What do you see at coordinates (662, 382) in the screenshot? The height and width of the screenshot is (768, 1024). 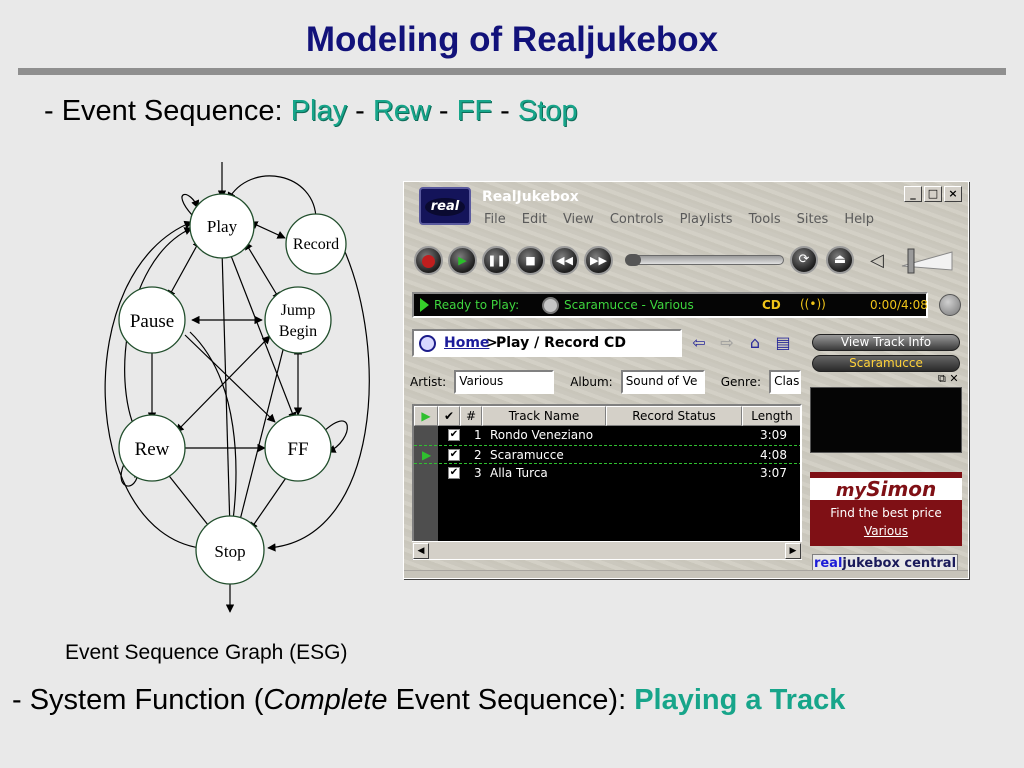 I see `album-field: Sound of Ve` at bounding box center [662, 382].